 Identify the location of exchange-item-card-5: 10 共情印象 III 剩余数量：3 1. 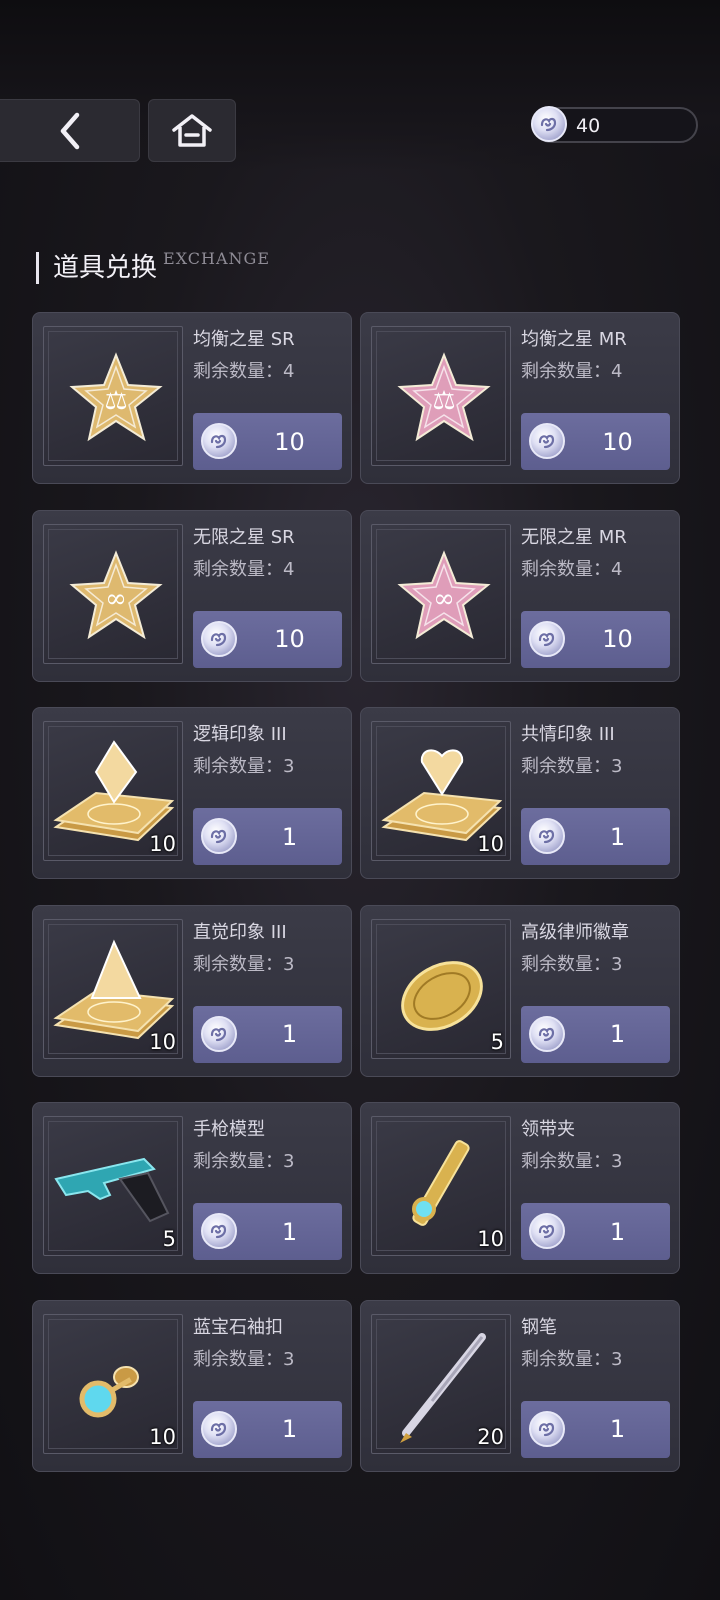
(520, 793).